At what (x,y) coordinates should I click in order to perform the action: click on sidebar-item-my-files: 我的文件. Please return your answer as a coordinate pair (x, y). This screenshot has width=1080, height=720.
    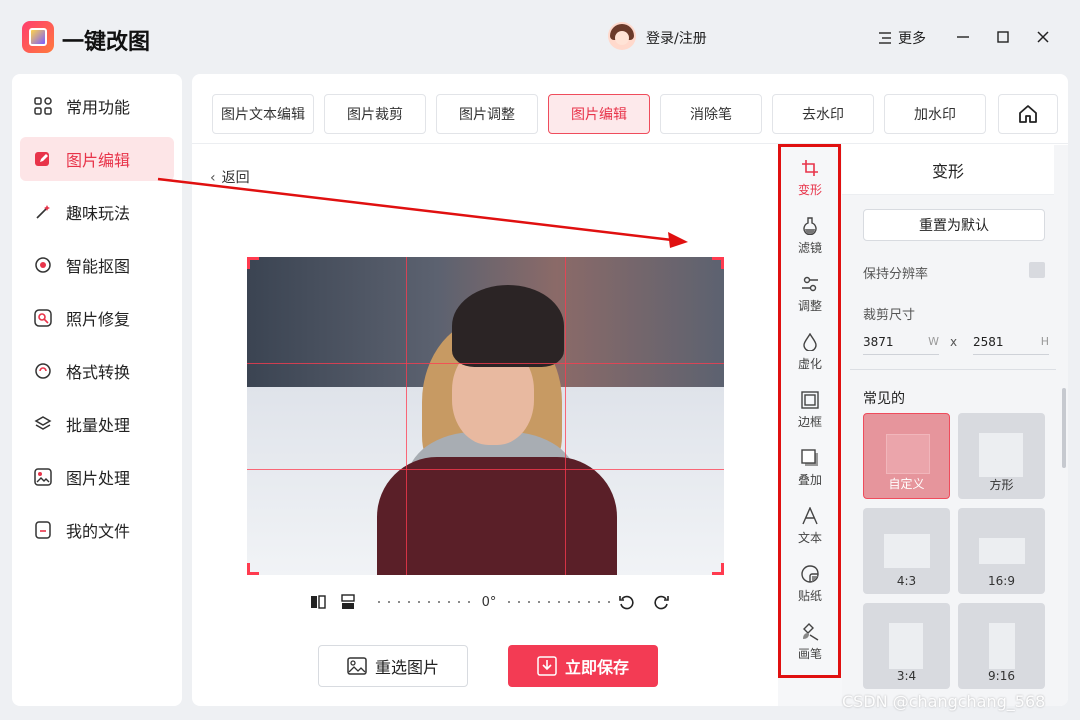
    Looking at the image, I should click on (97, 530).